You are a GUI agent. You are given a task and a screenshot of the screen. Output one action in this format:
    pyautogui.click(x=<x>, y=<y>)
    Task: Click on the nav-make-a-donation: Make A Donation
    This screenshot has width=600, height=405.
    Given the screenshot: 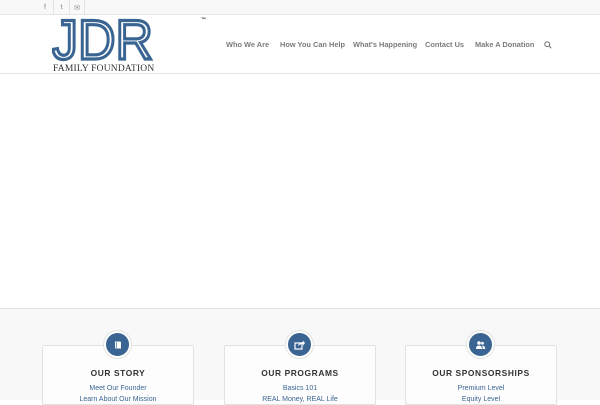 What is the action you would take?
    pyautogui.click(x=504, y=44)
    